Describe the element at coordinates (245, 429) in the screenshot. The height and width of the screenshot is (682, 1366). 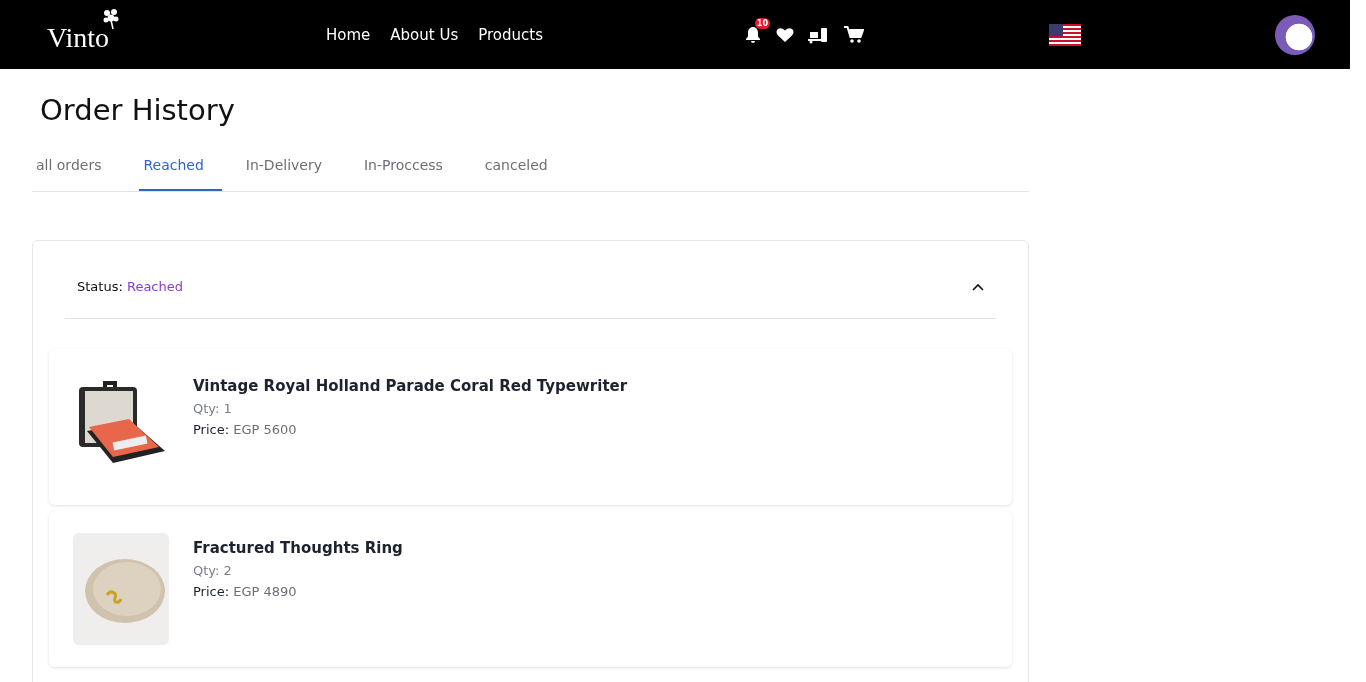
I see `product-price: Price: EGP 5600` at that location.